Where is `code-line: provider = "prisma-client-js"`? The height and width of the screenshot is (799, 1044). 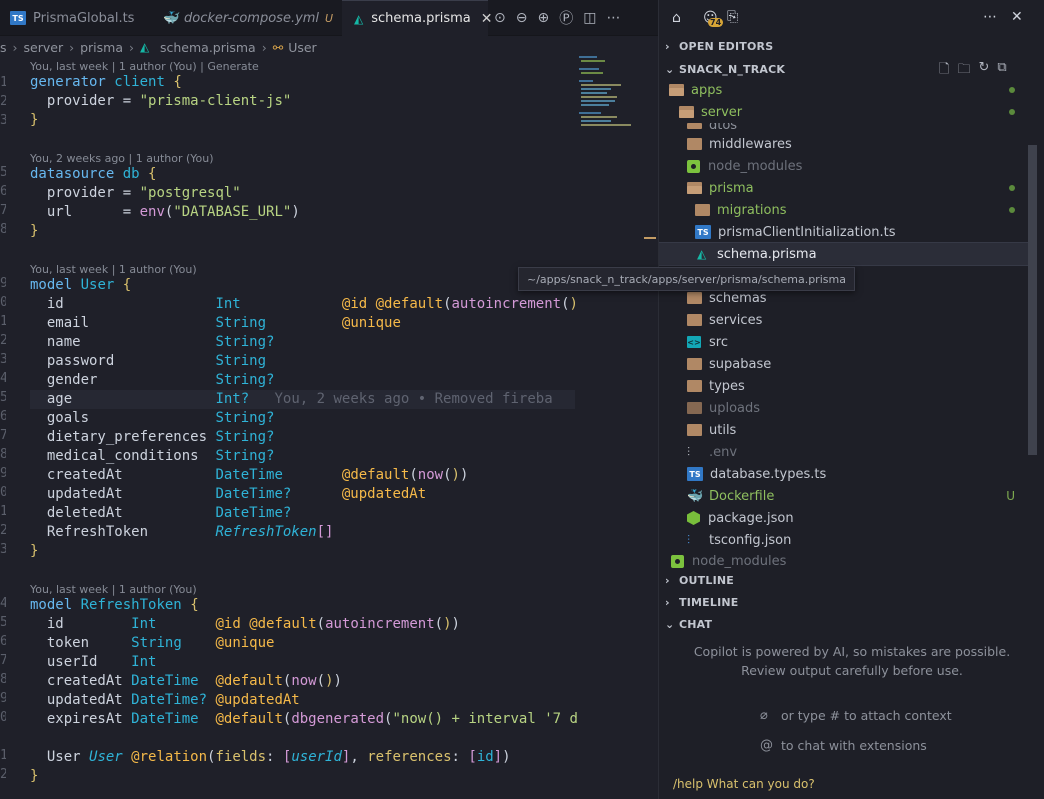 code-line: provider = "prisma-client-js" is located at coordinates (169, 101).